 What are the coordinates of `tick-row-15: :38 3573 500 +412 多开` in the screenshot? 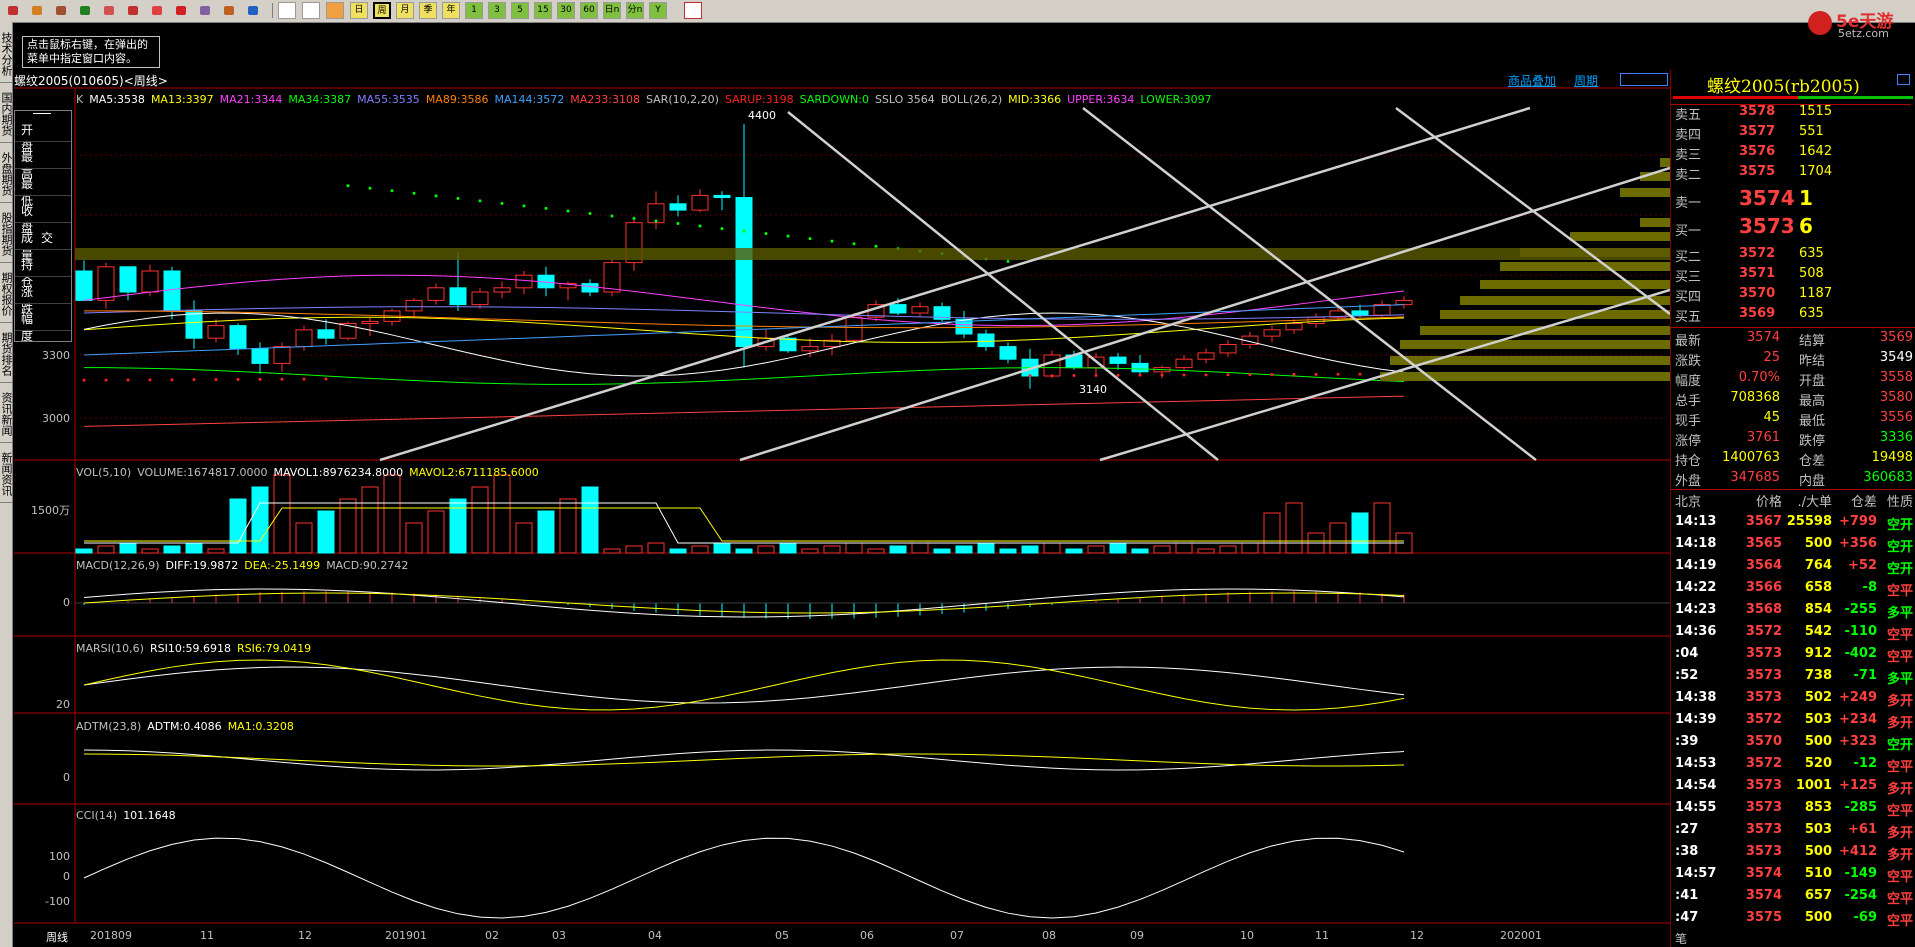 It's located at (1795, 855).